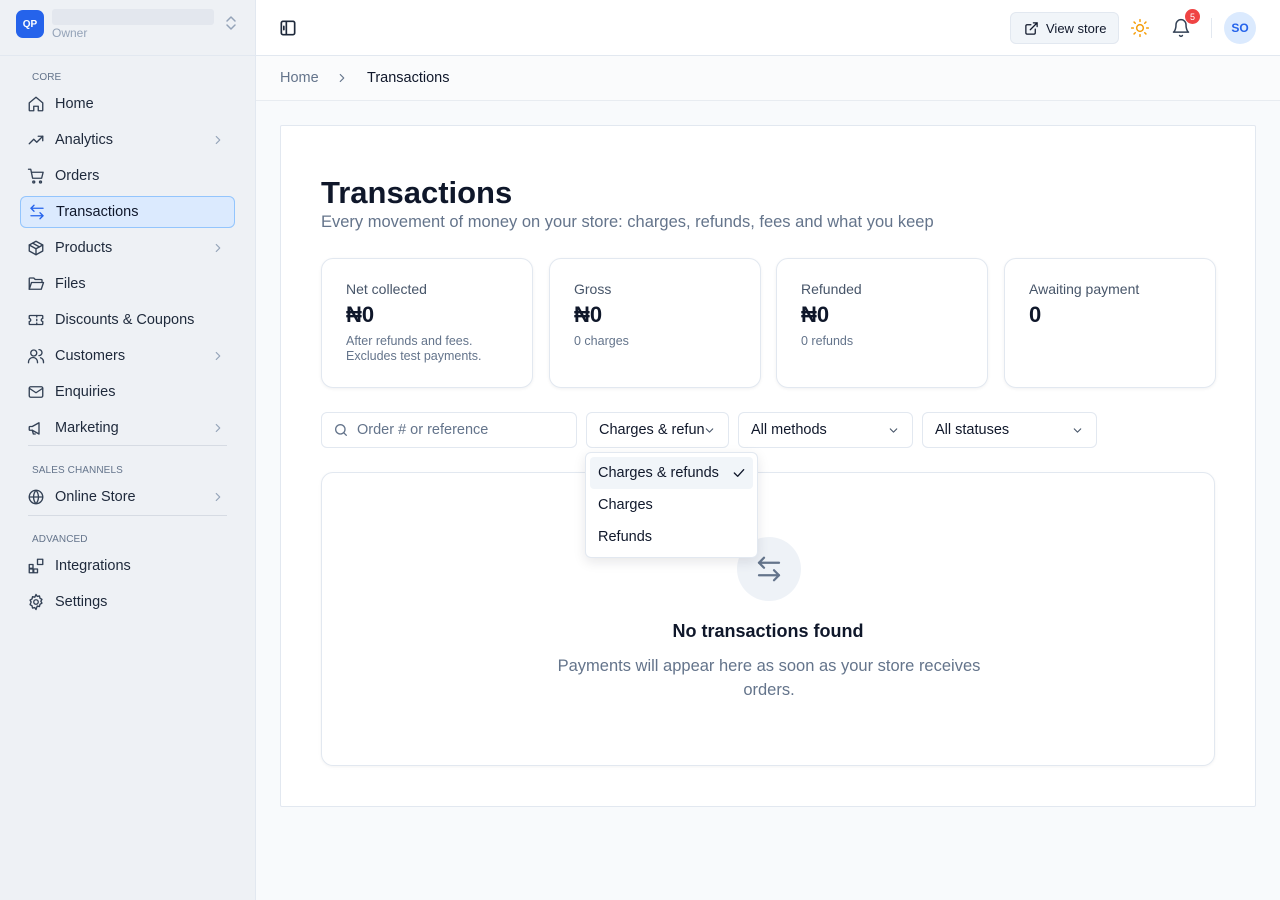 This screenshot has height=900, width=1280. I want to click on sidebar-item-analytics: Analytics, so click(127, 140).